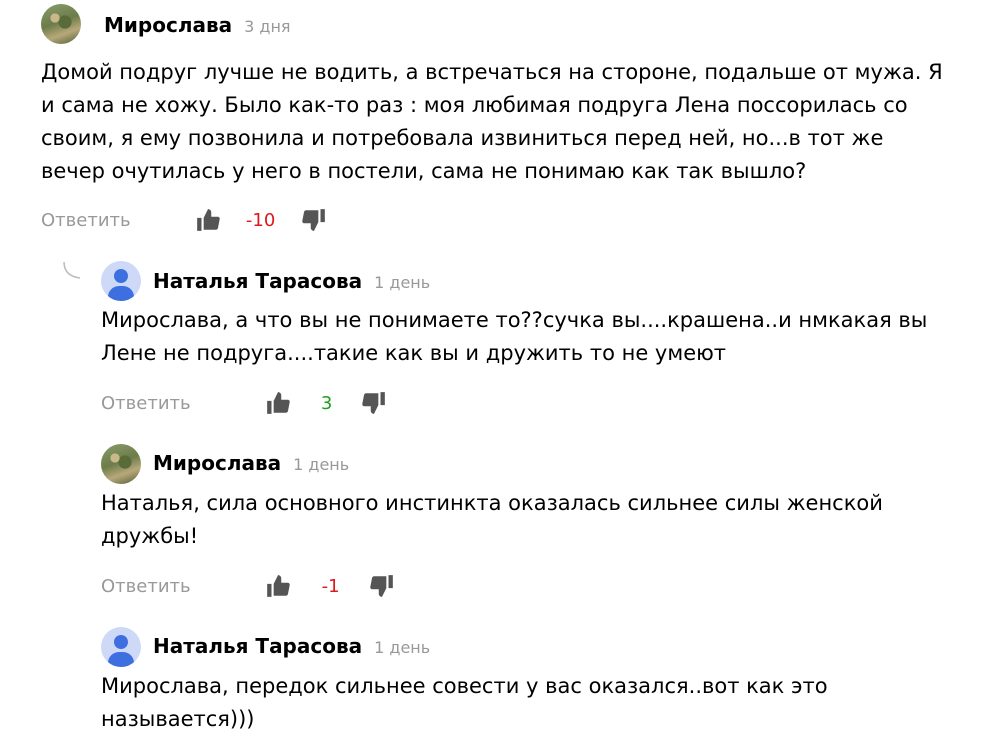  I want to click on comment-header: Мирослава 3 дня, so click(197, 25).